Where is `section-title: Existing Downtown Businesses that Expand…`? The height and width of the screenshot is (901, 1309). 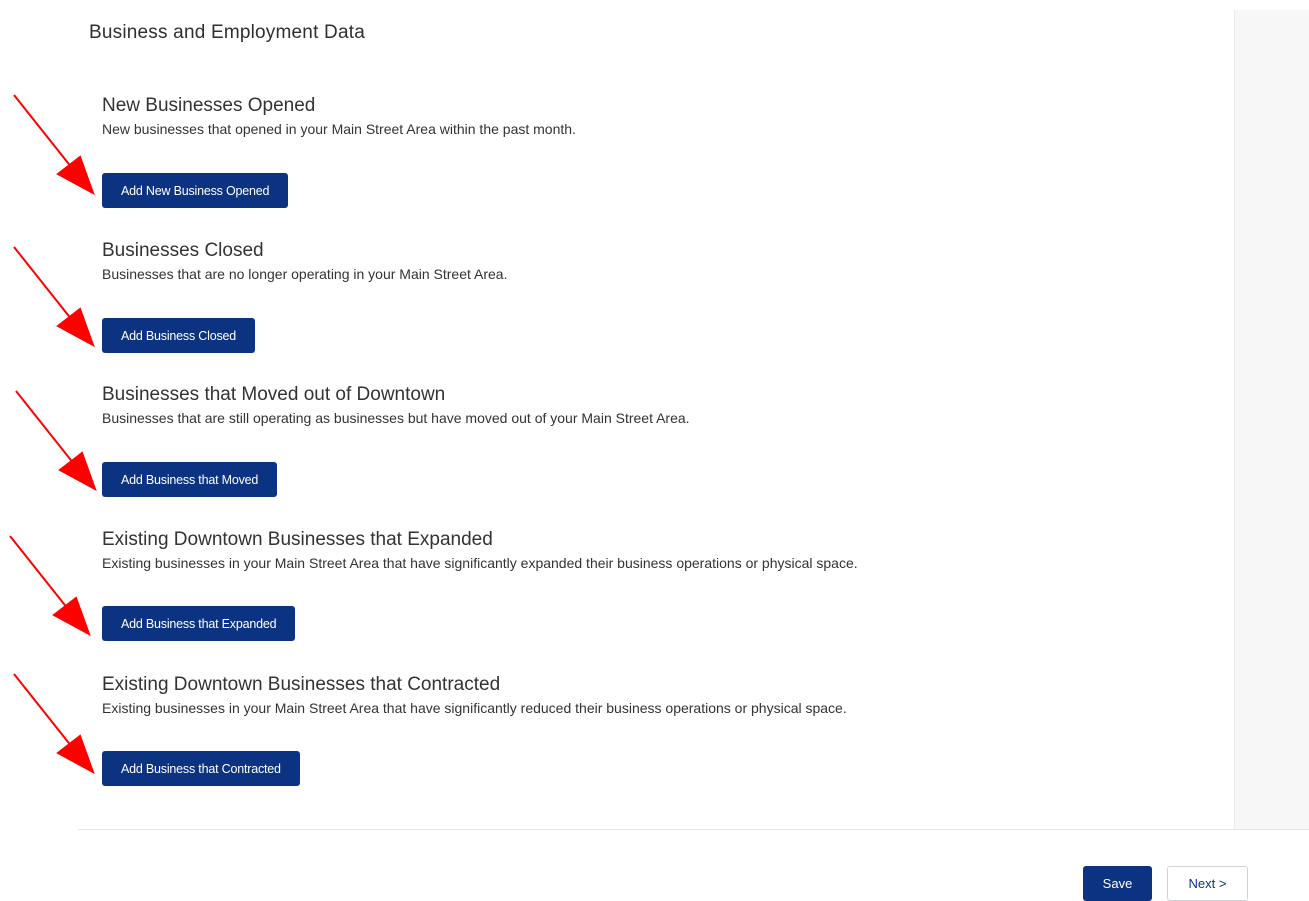
section-title: Existing Downtown Businesses that Expand… is located at coordinates (297, 539).